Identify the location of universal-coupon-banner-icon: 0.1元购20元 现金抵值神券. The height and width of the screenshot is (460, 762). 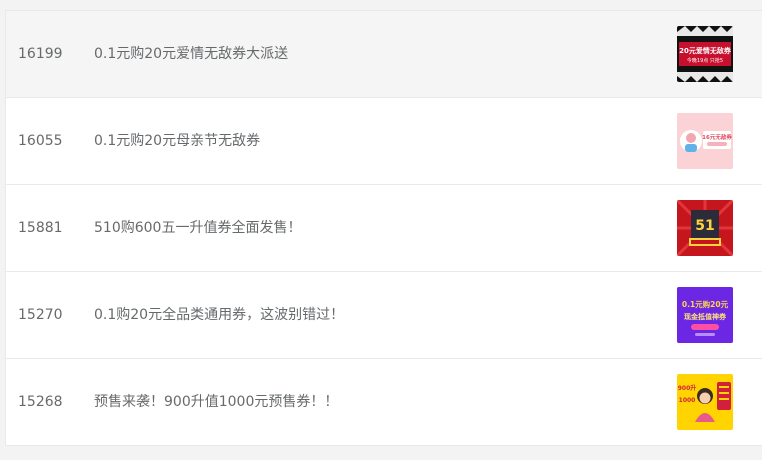
(705, 315).